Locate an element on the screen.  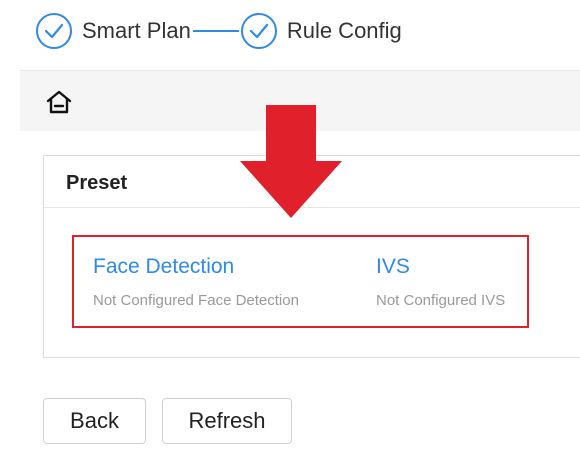
step-smart-plan-check-icon is located at coordinates (54, 31).